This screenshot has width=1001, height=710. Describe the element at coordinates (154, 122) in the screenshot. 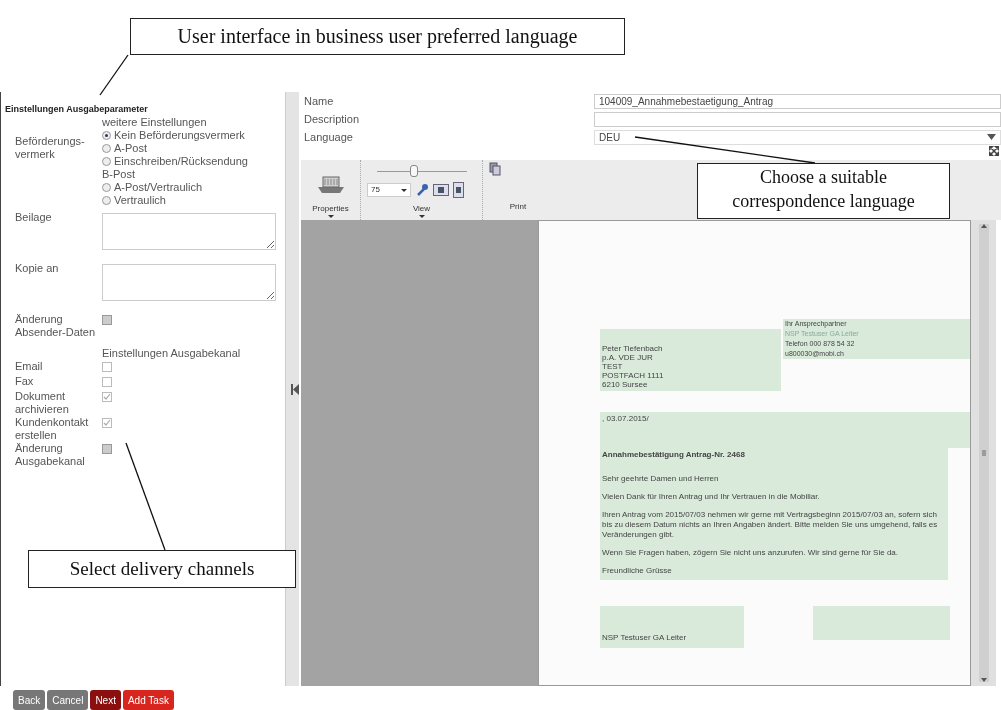

I see `group-heading: weitere Einstellungen` at that location.